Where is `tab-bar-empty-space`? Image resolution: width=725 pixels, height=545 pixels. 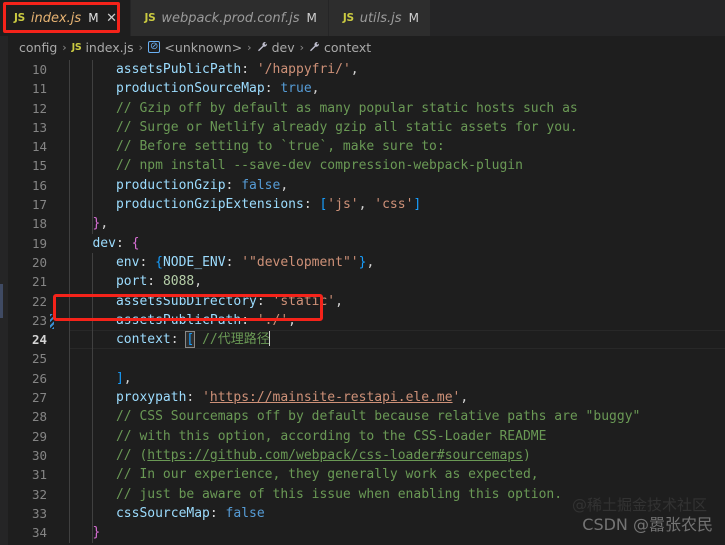
tab-bar-empty-space is located at coordinates (577, 18).